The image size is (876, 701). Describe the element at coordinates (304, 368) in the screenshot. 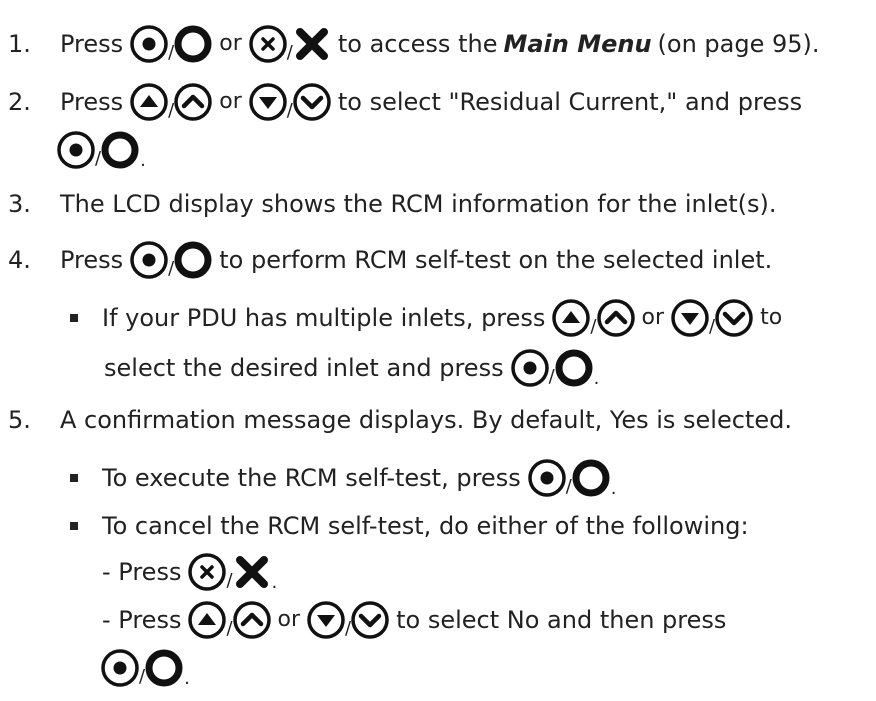

I see `bullet-text: select the desired inlet and press` at that location.